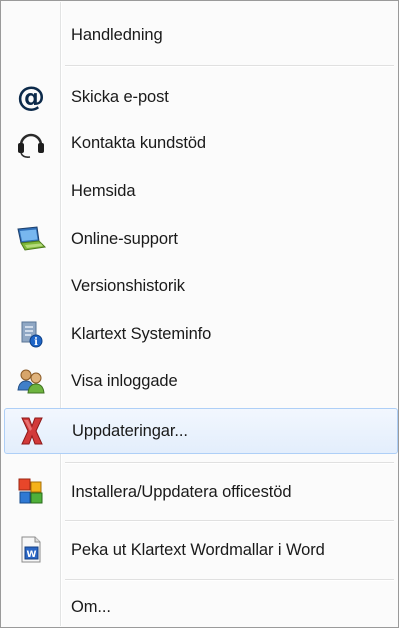  What do you see at coordinates (103, 190) in the screenshot?
I see `menu-item-label: Hemsida` at bounding box center [103, 190].